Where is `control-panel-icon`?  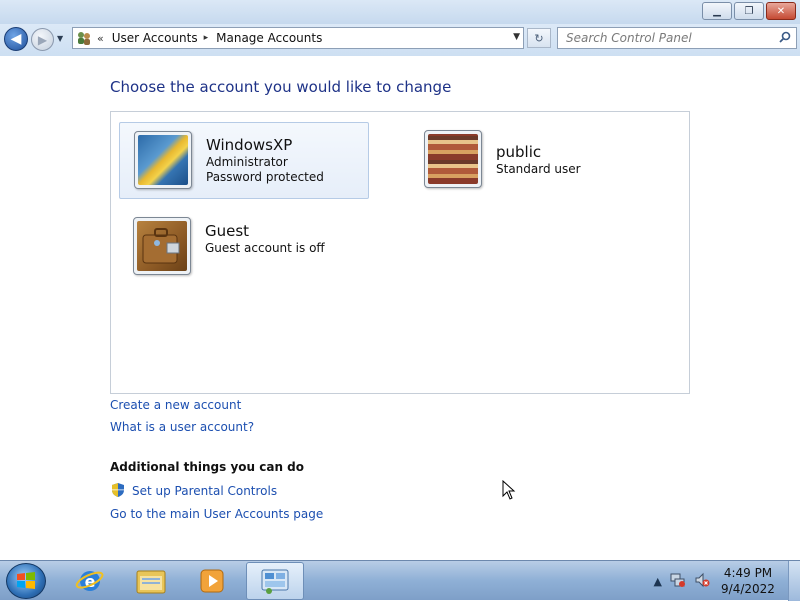 control-panel-icon is located at coordinates (275, 581).